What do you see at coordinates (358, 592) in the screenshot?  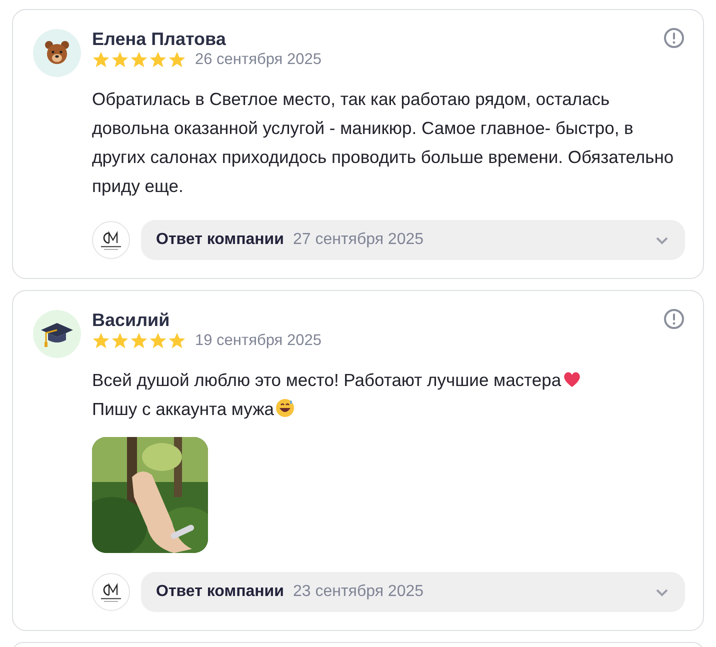 I see `reply-date: 23 сентября 2025` at bounding box center [358, 592].